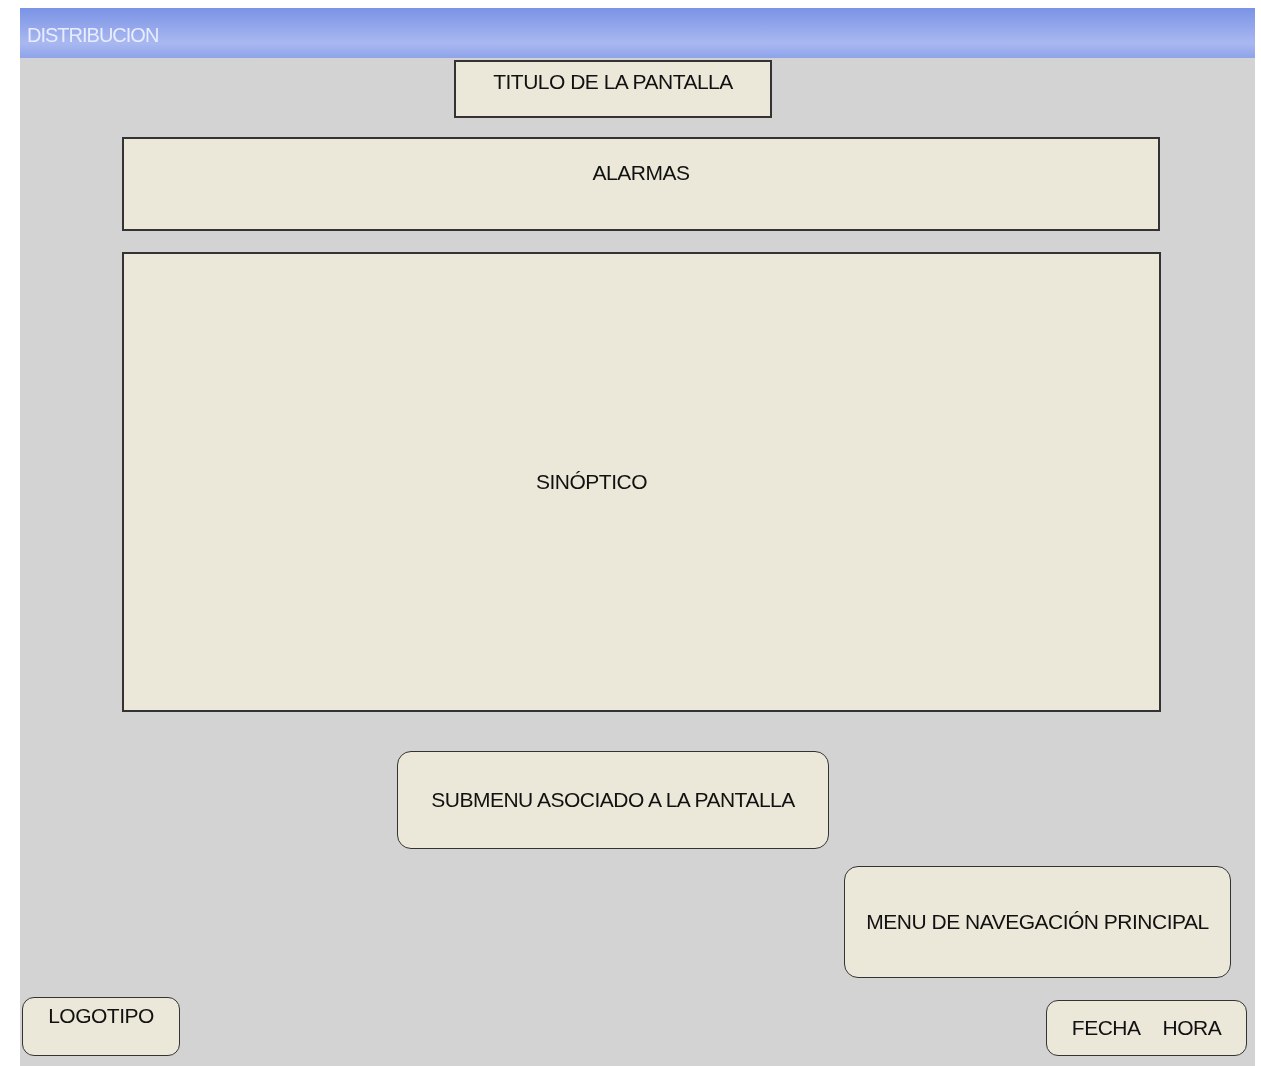 This screenshot has width=1261, height=1066. What do you see at coordinates (1192, 1028) in the screenshot?
I see `time-label: HORA` at bounding box center [1192, 1028].